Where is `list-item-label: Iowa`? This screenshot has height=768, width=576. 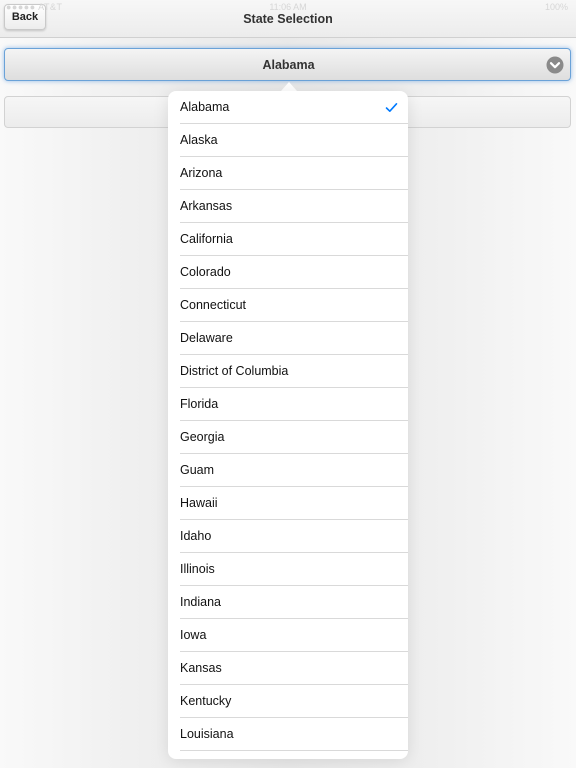 list-item-label: Iowa is located at coordinates (193, 635).